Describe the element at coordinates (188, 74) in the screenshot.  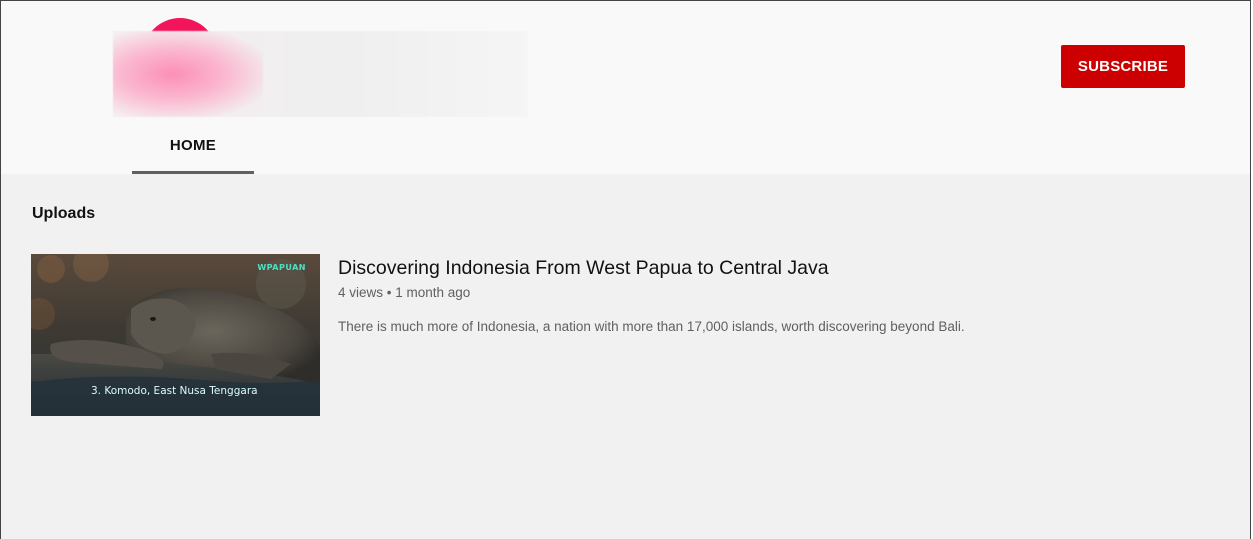
I see `blurred-avatar-region` at that location.